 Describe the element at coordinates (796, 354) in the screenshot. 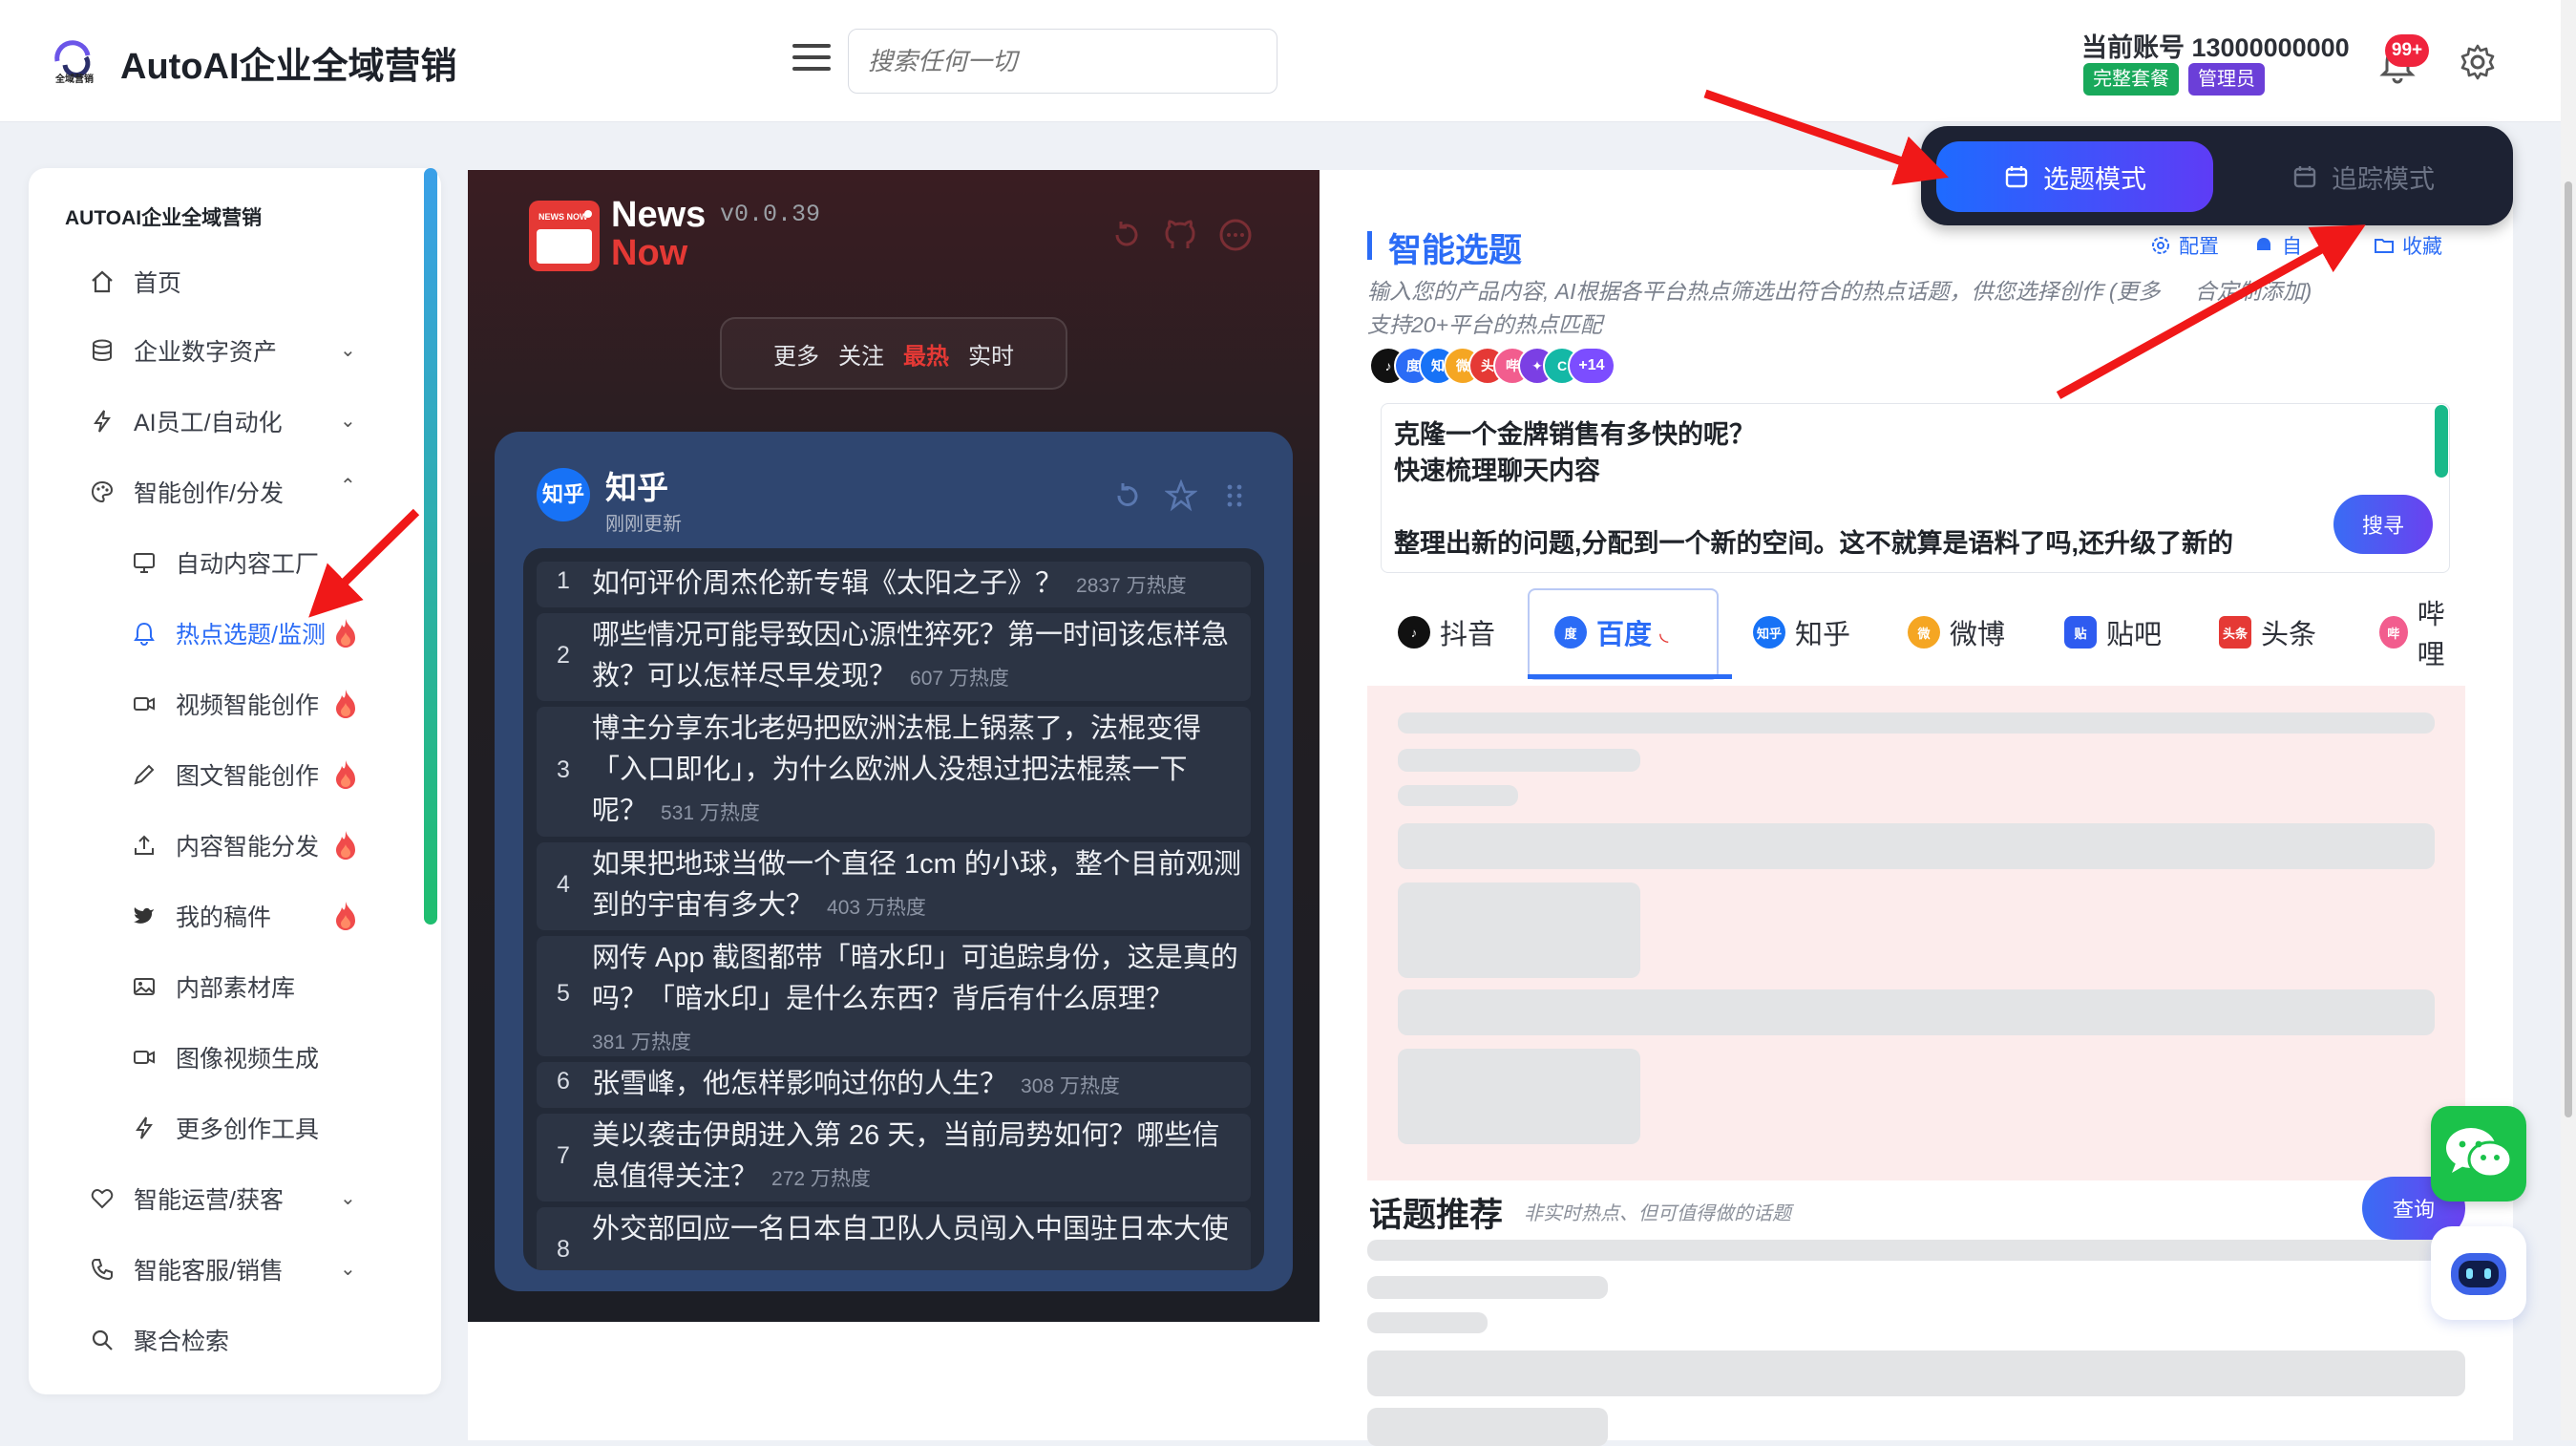

I see `news-tab-more: 更多` at that location.